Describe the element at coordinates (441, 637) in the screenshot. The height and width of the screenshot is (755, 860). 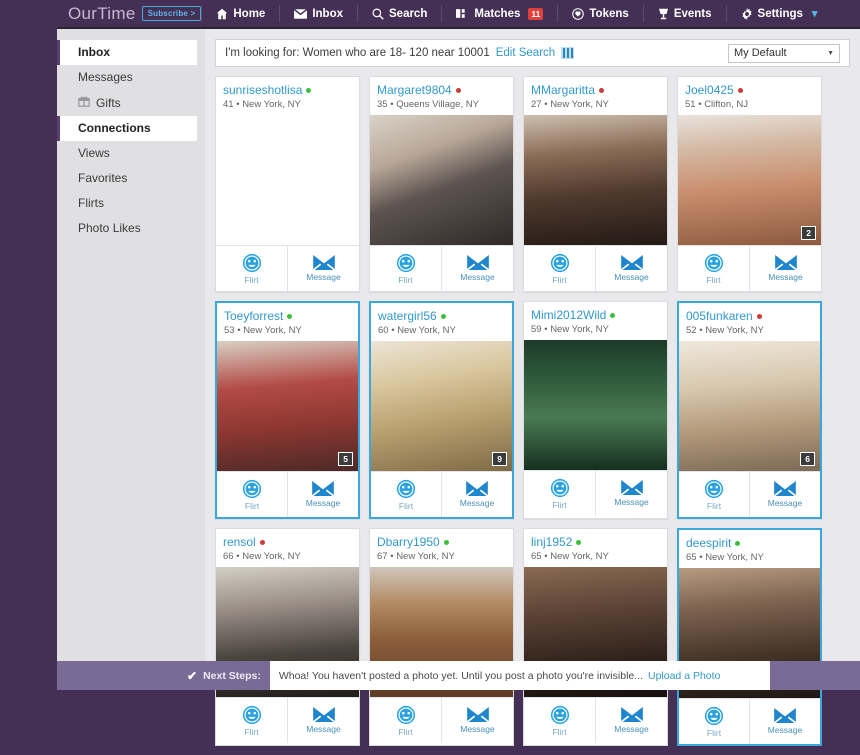
I see `profile-card: Dbarry195067 • New York, NYFlirtMessage` at that location.